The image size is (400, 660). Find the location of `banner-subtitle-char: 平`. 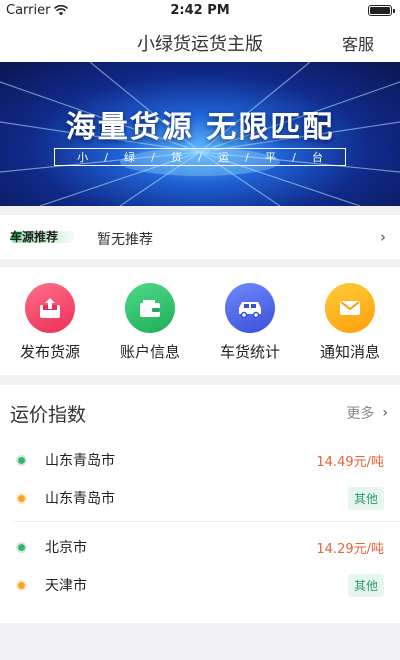

banner-subtitle-char: 平 is located at coordinates (270, 157).